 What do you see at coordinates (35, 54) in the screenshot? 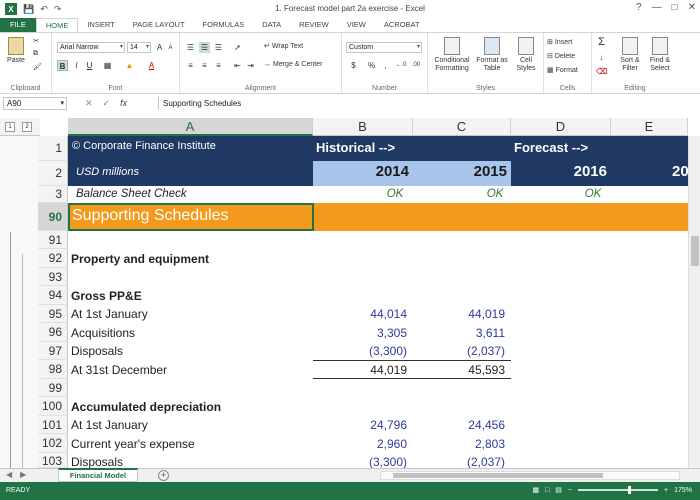
I see `copy-icon: ⧉` at bounding box center [35, 54].